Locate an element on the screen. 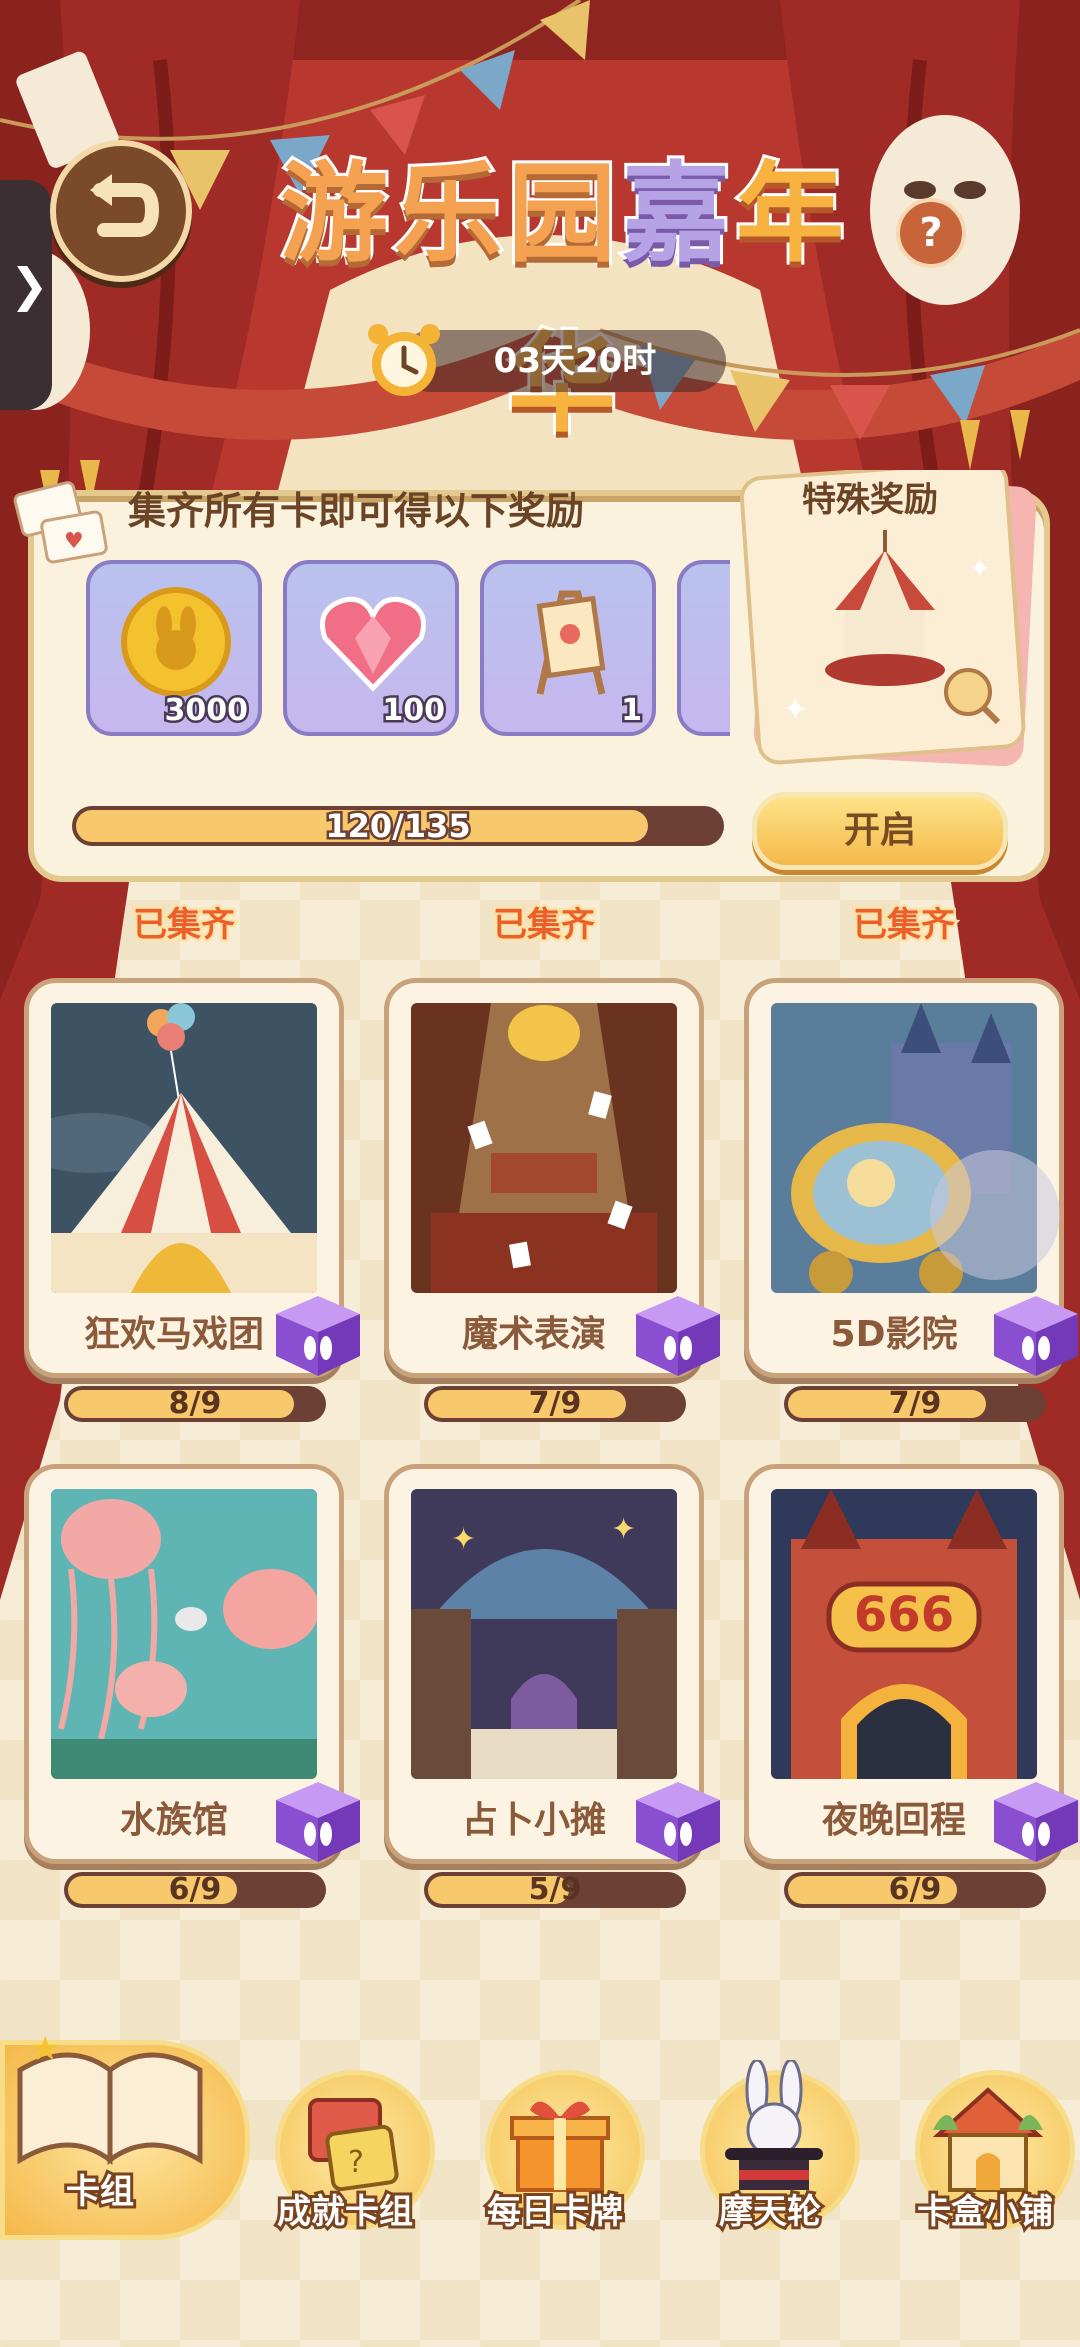  card-set-progress: 5/9 is located at coordinates (555, 1890).